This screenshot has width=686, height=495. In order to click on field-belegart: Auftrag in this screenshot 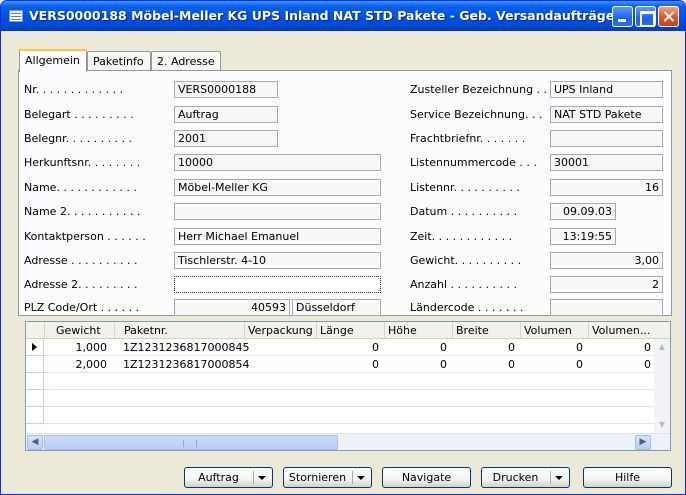, I will do `click(226, 114)`.